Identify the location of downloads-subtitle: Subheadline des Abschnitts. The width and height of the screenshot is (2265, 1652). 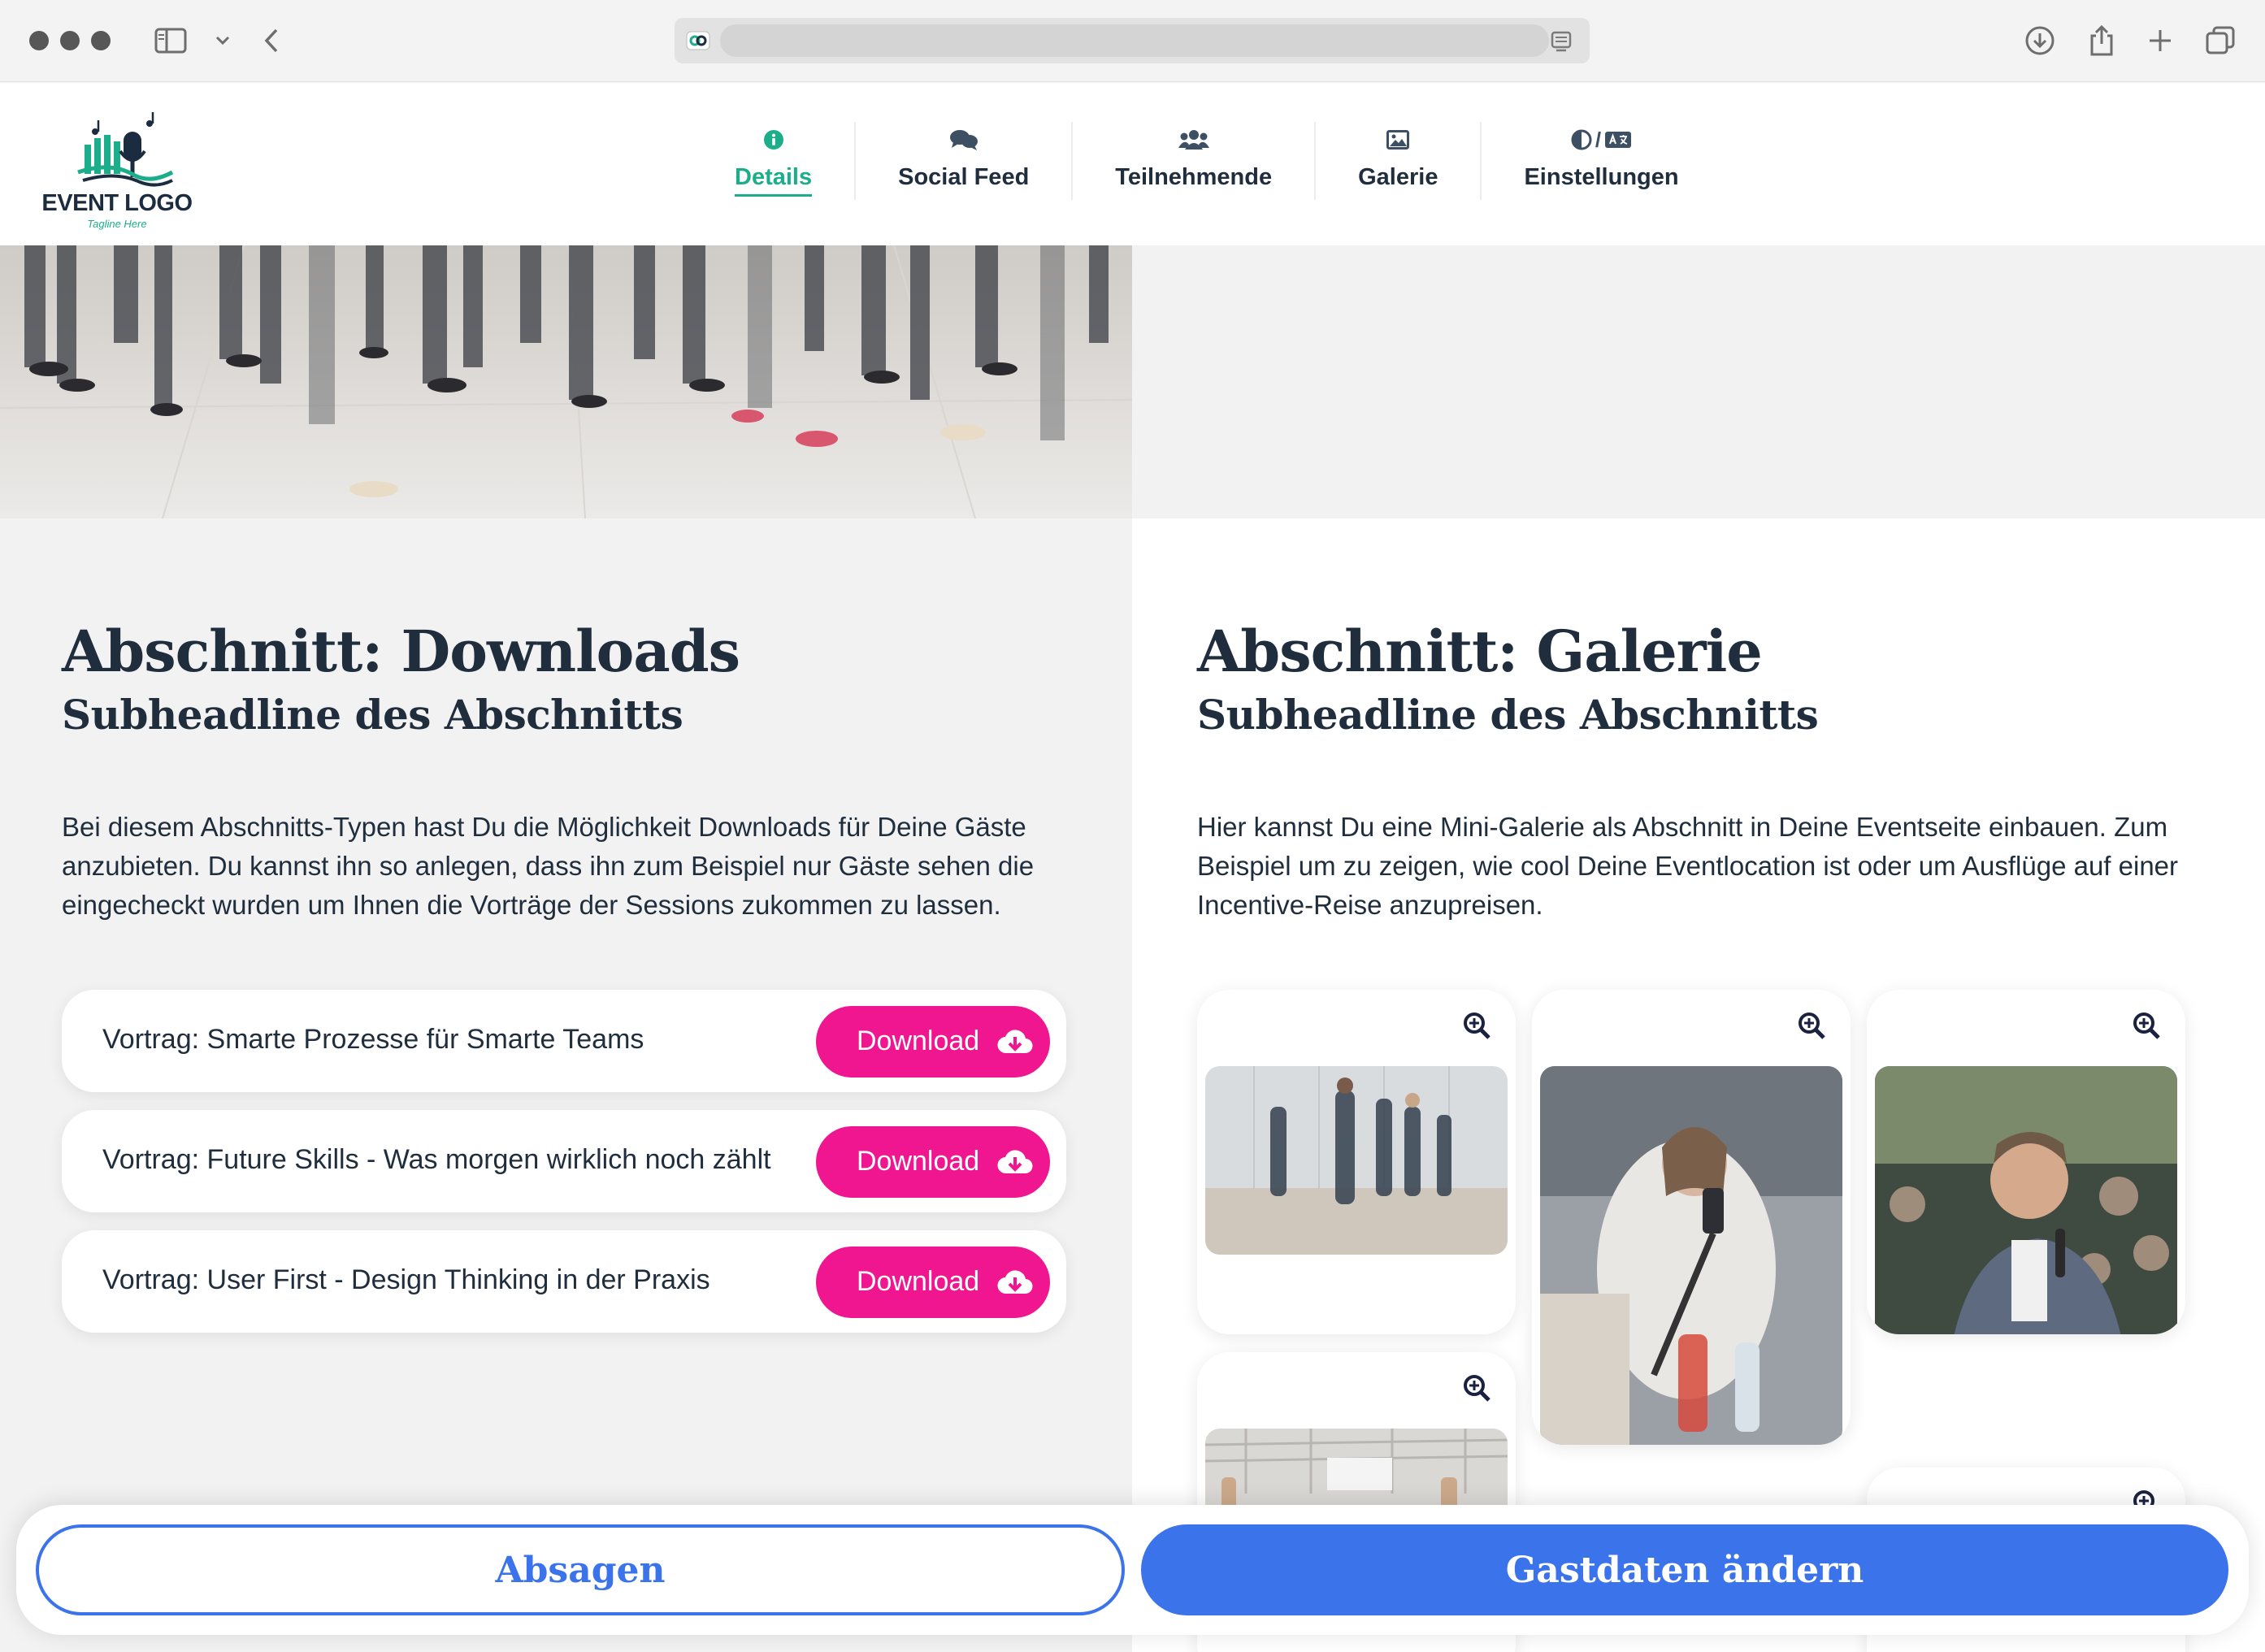
(372, 715).